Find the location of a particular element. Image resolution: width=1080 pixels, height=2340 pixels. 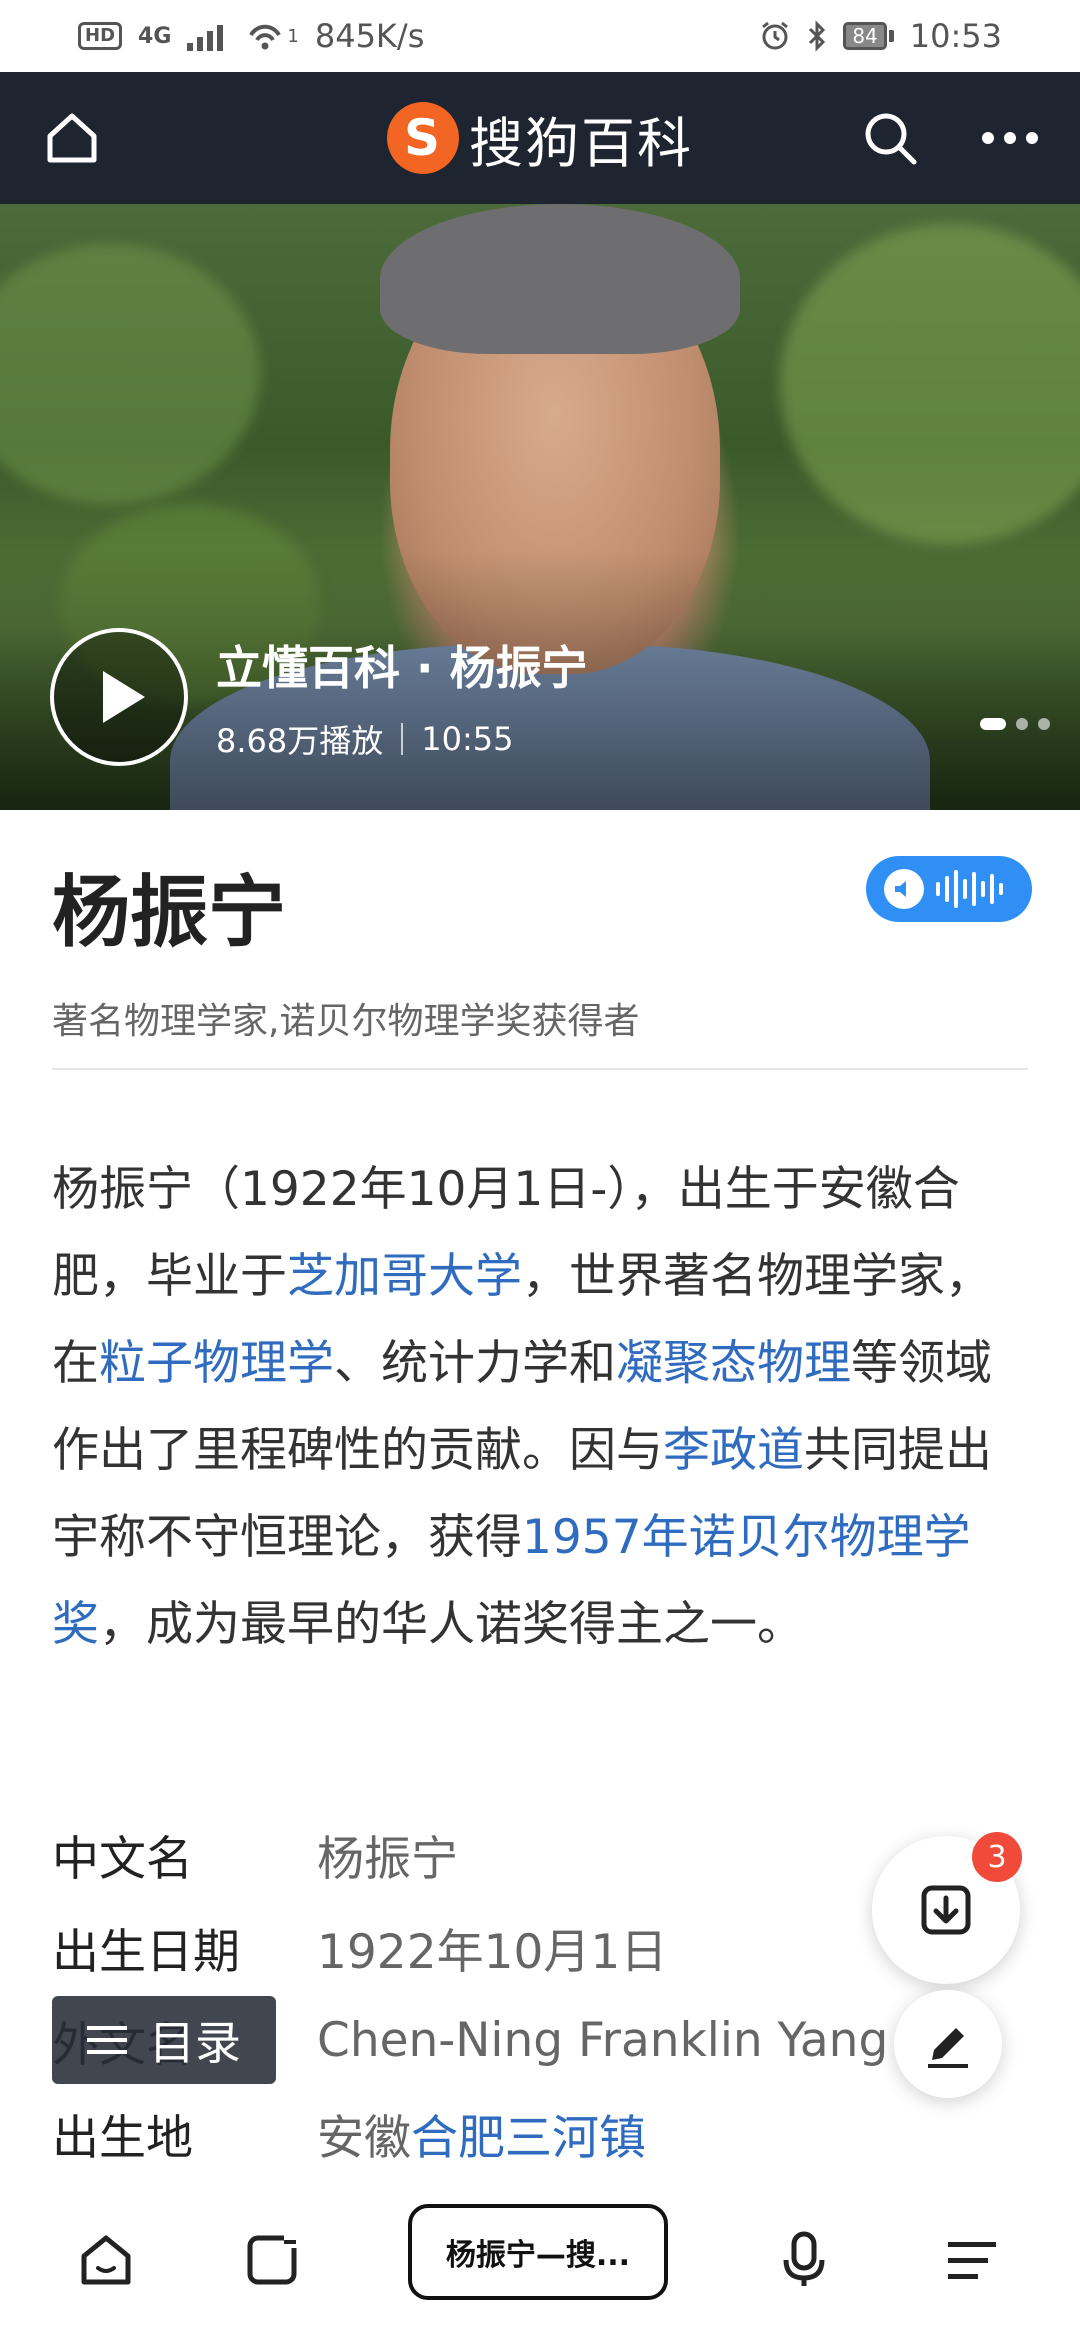

play-button is located at coordinates (119, 697).